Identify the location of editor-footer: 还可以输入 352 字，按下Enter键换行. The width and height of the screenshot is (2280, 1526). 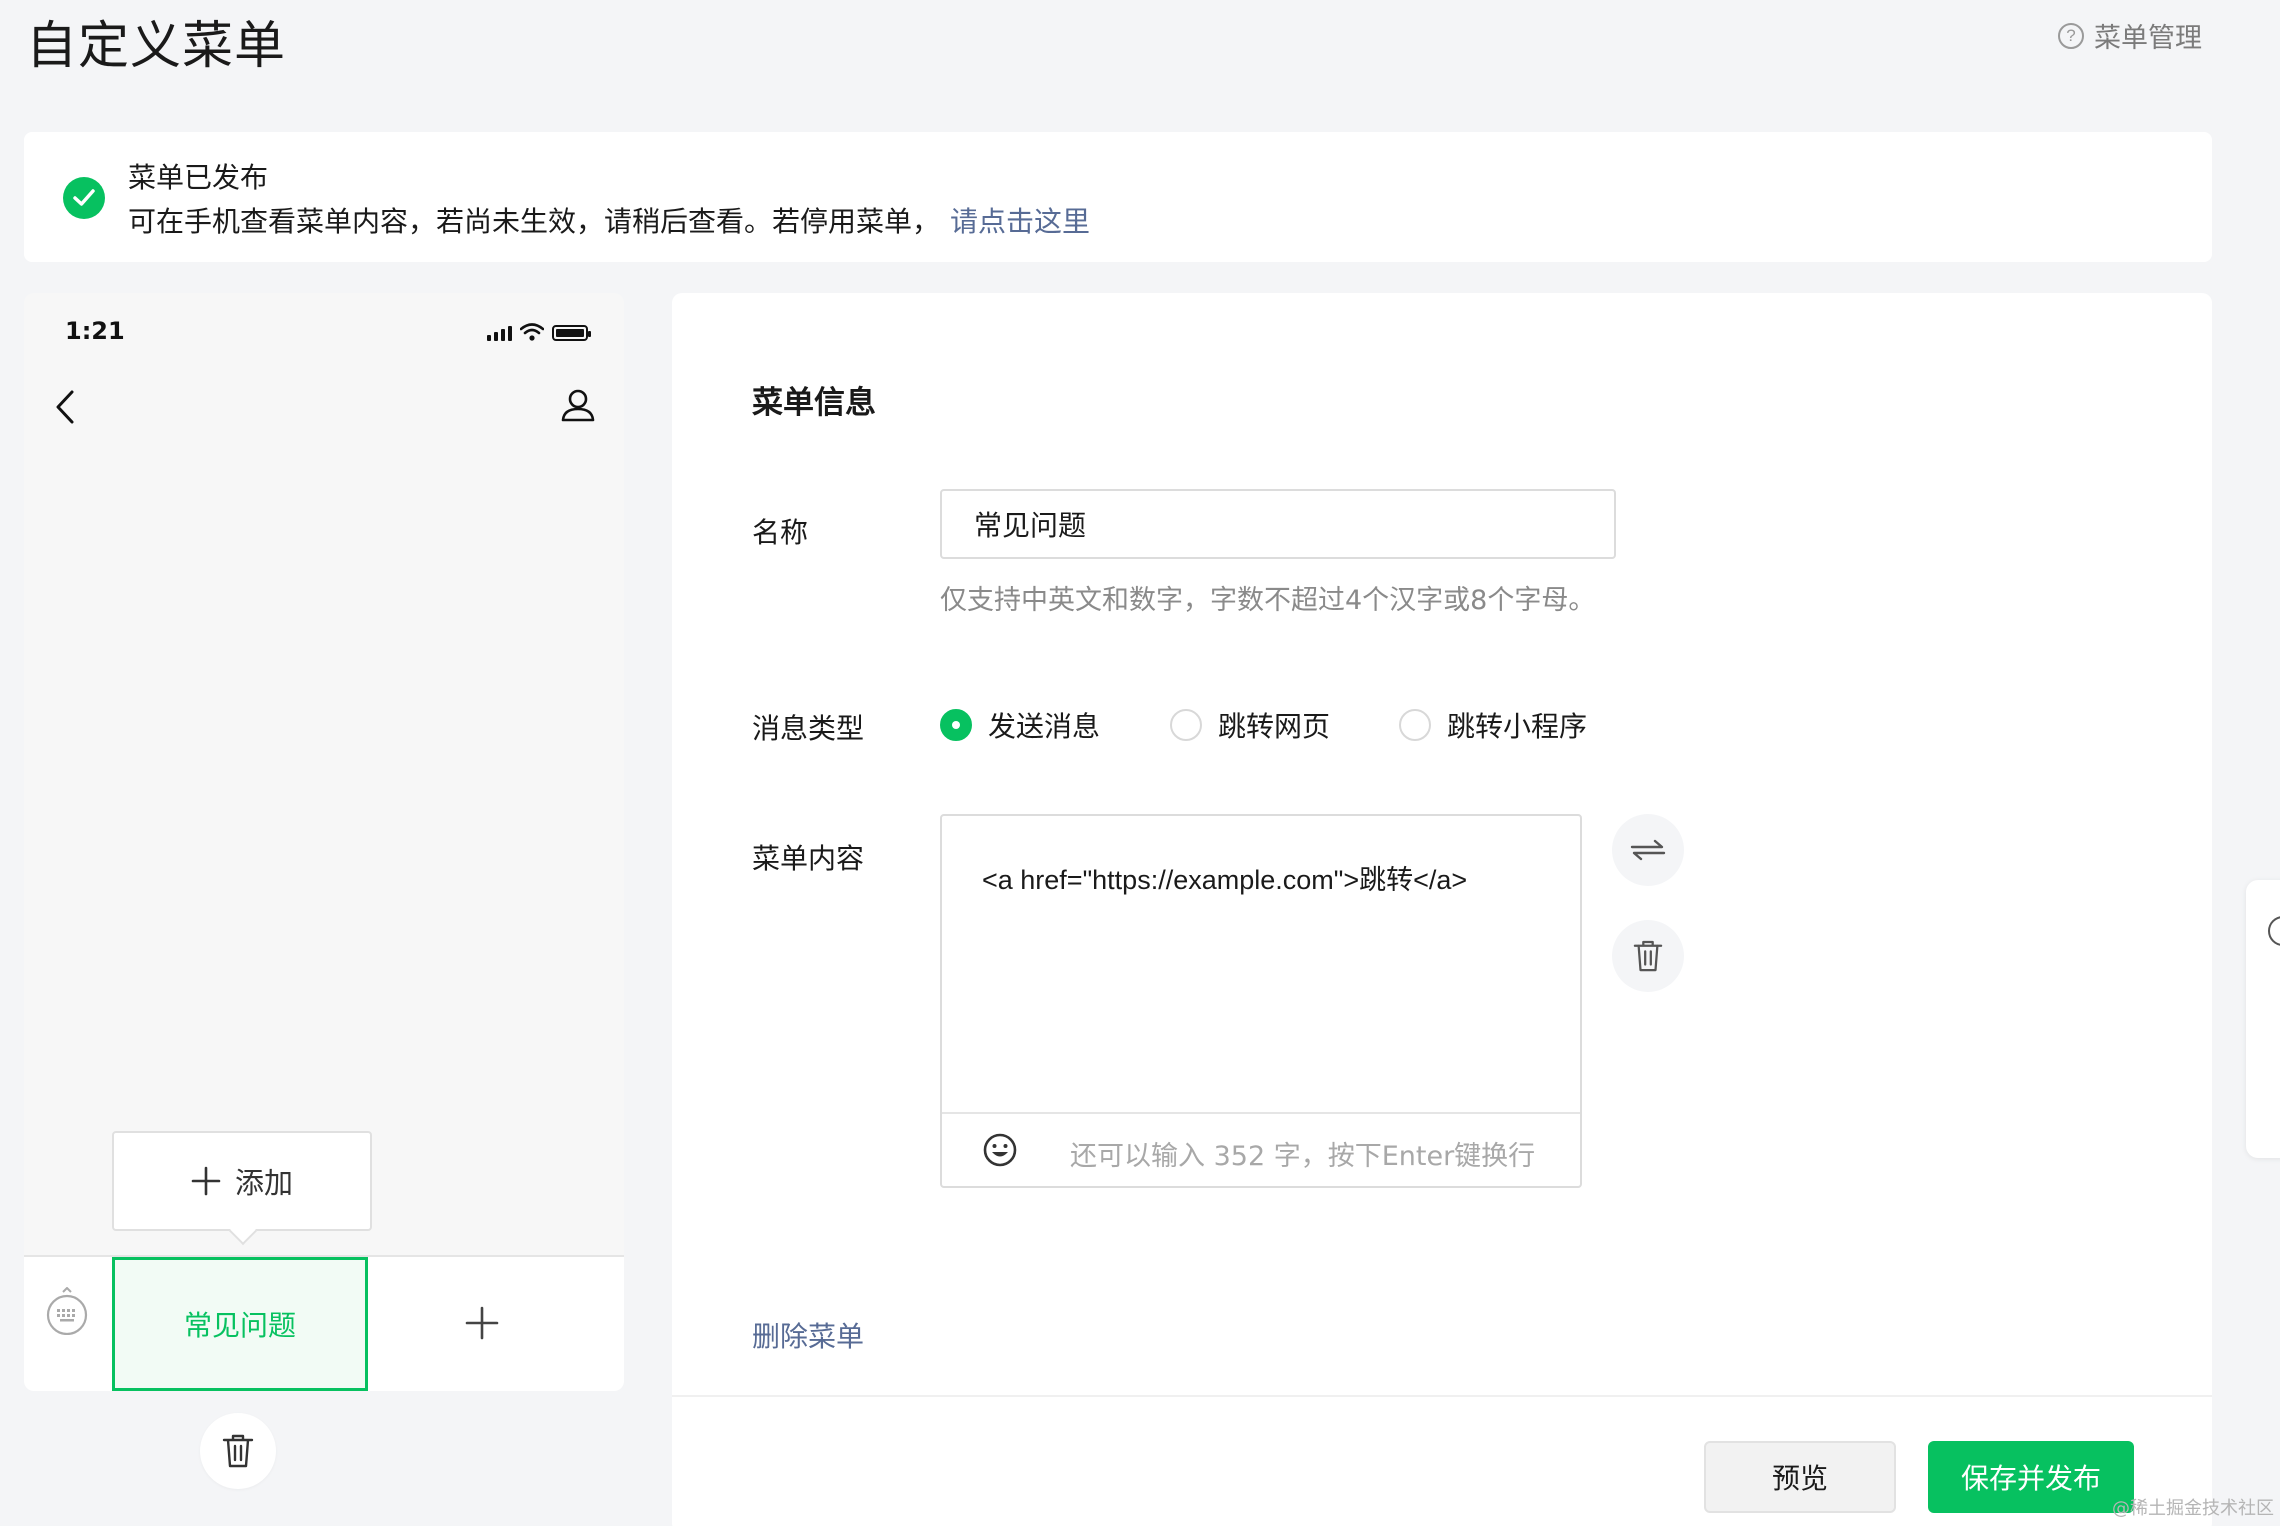
(1261, 1149).